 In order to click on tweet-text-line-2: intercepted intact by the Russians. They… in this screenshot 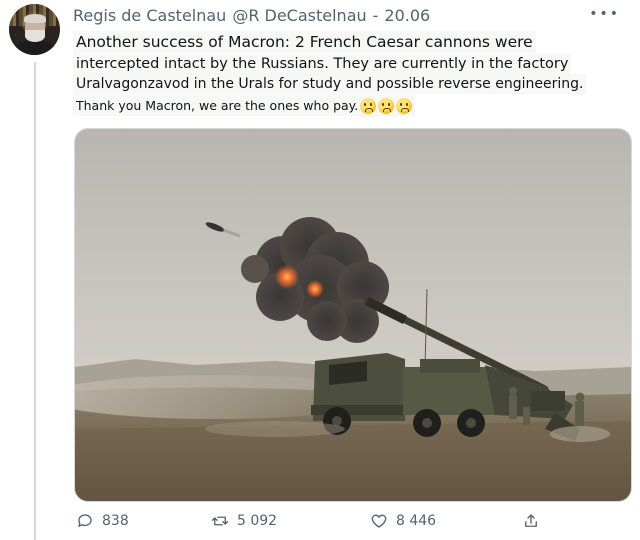, I will do `click(322, 64)`.